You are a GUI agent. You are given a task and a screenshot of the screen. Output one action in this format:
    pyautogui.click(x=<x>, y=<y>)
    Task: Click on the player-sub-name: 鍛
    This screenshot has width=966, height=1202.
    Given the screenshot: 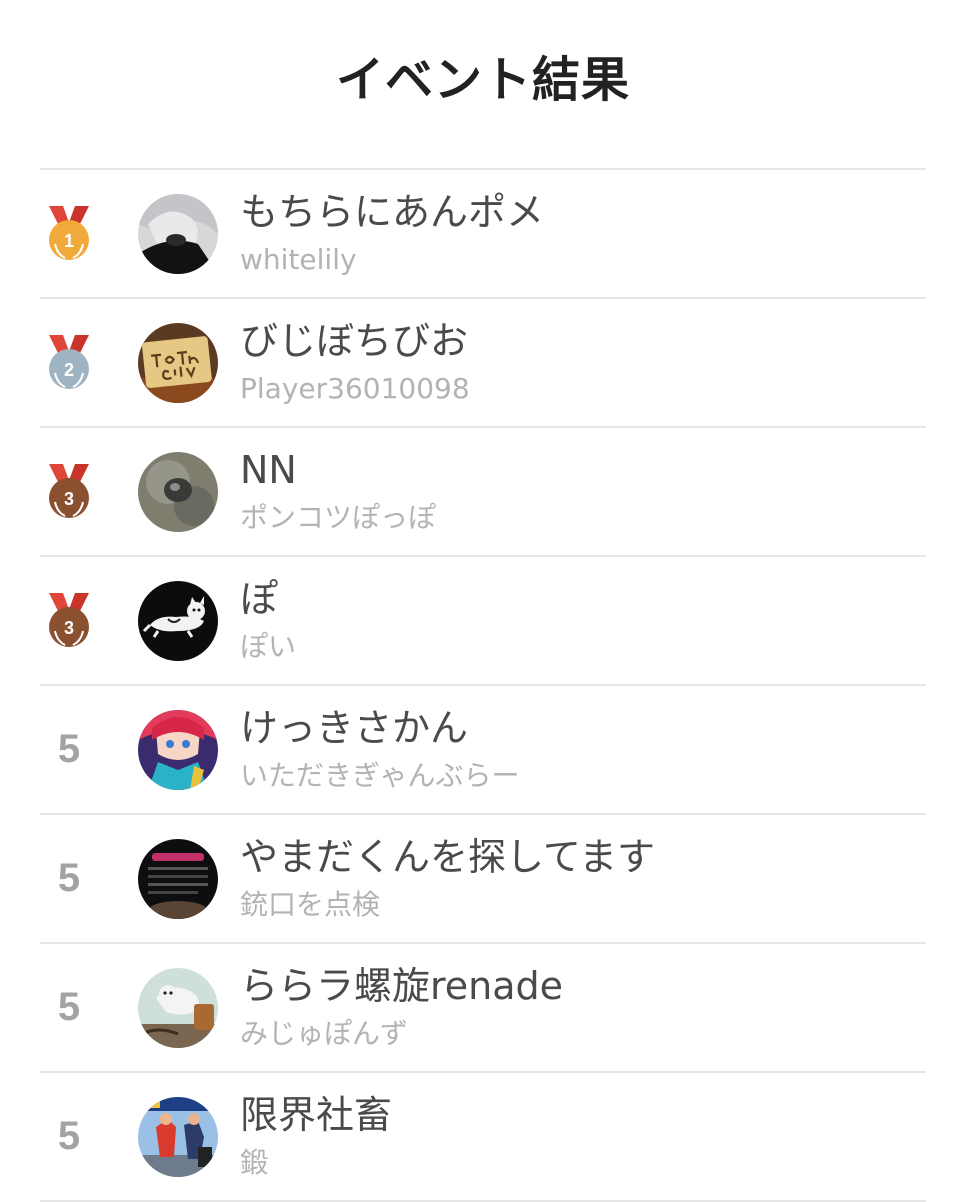 What is the action you would take?
    pyautogui.click(x=254, y=1162)
    